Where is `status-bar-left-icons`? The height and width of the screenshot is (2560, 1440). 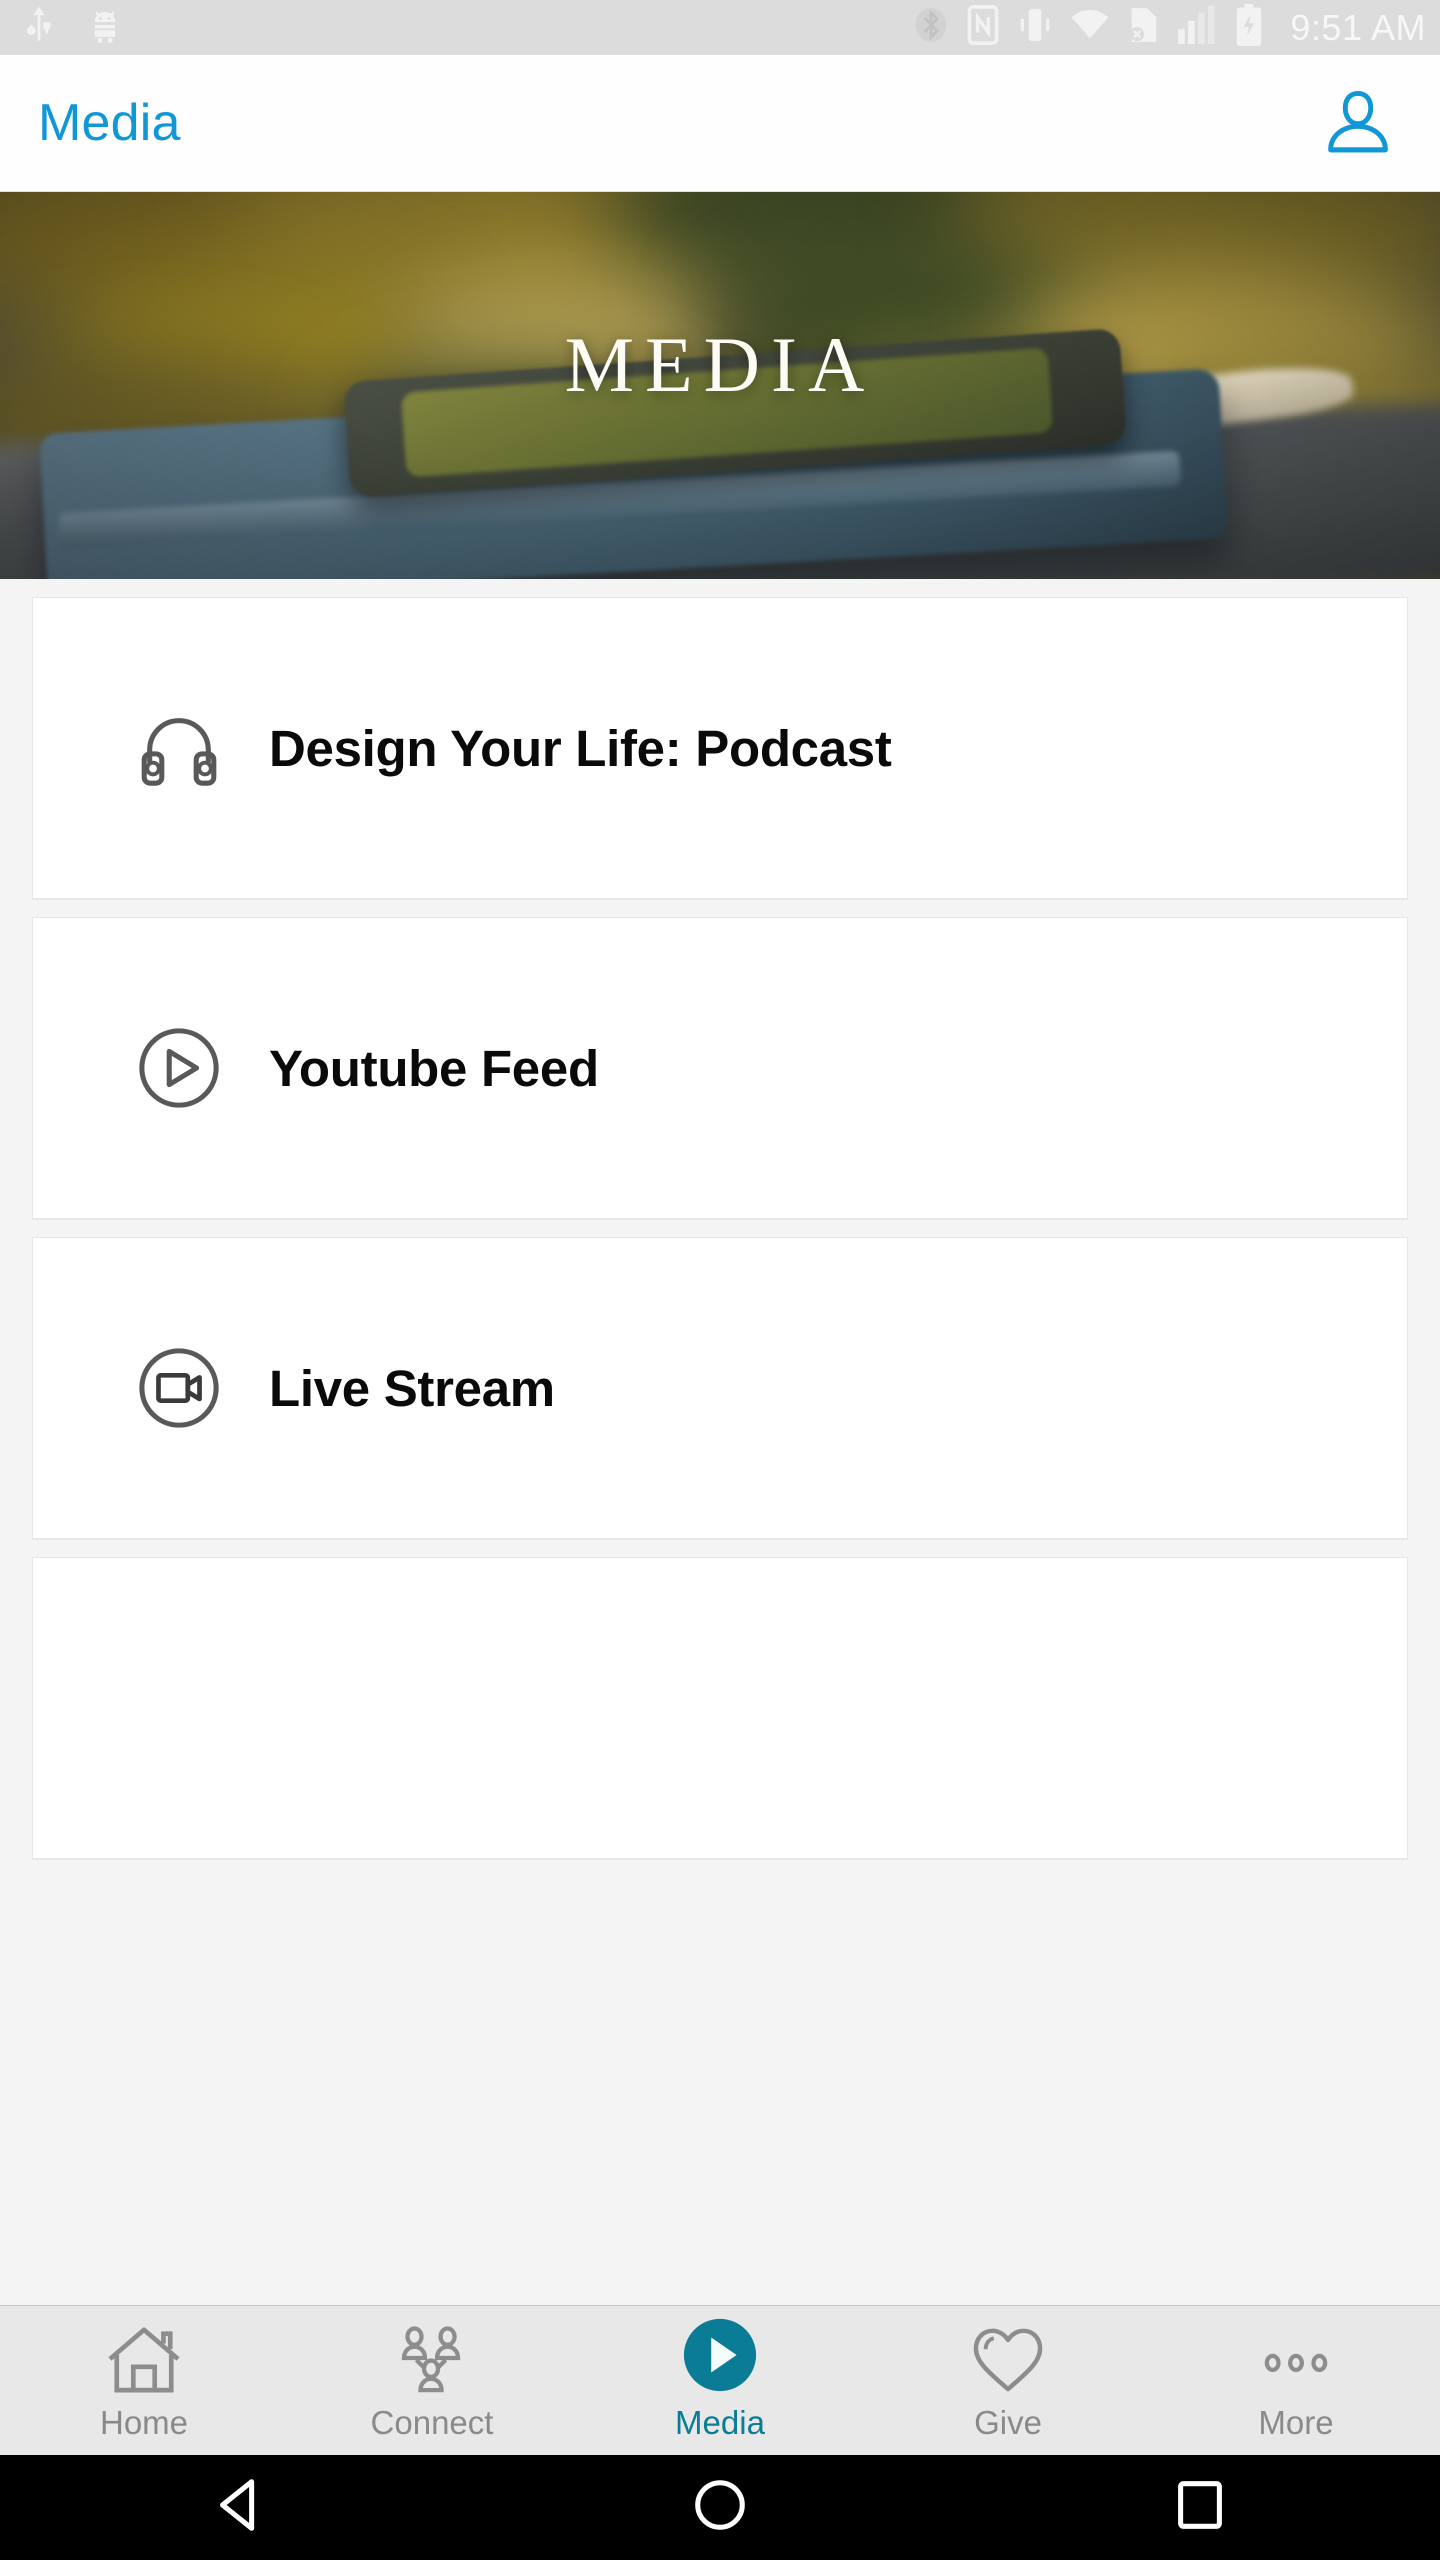
status-bar-left-icons is located at coordinates (73, 27).